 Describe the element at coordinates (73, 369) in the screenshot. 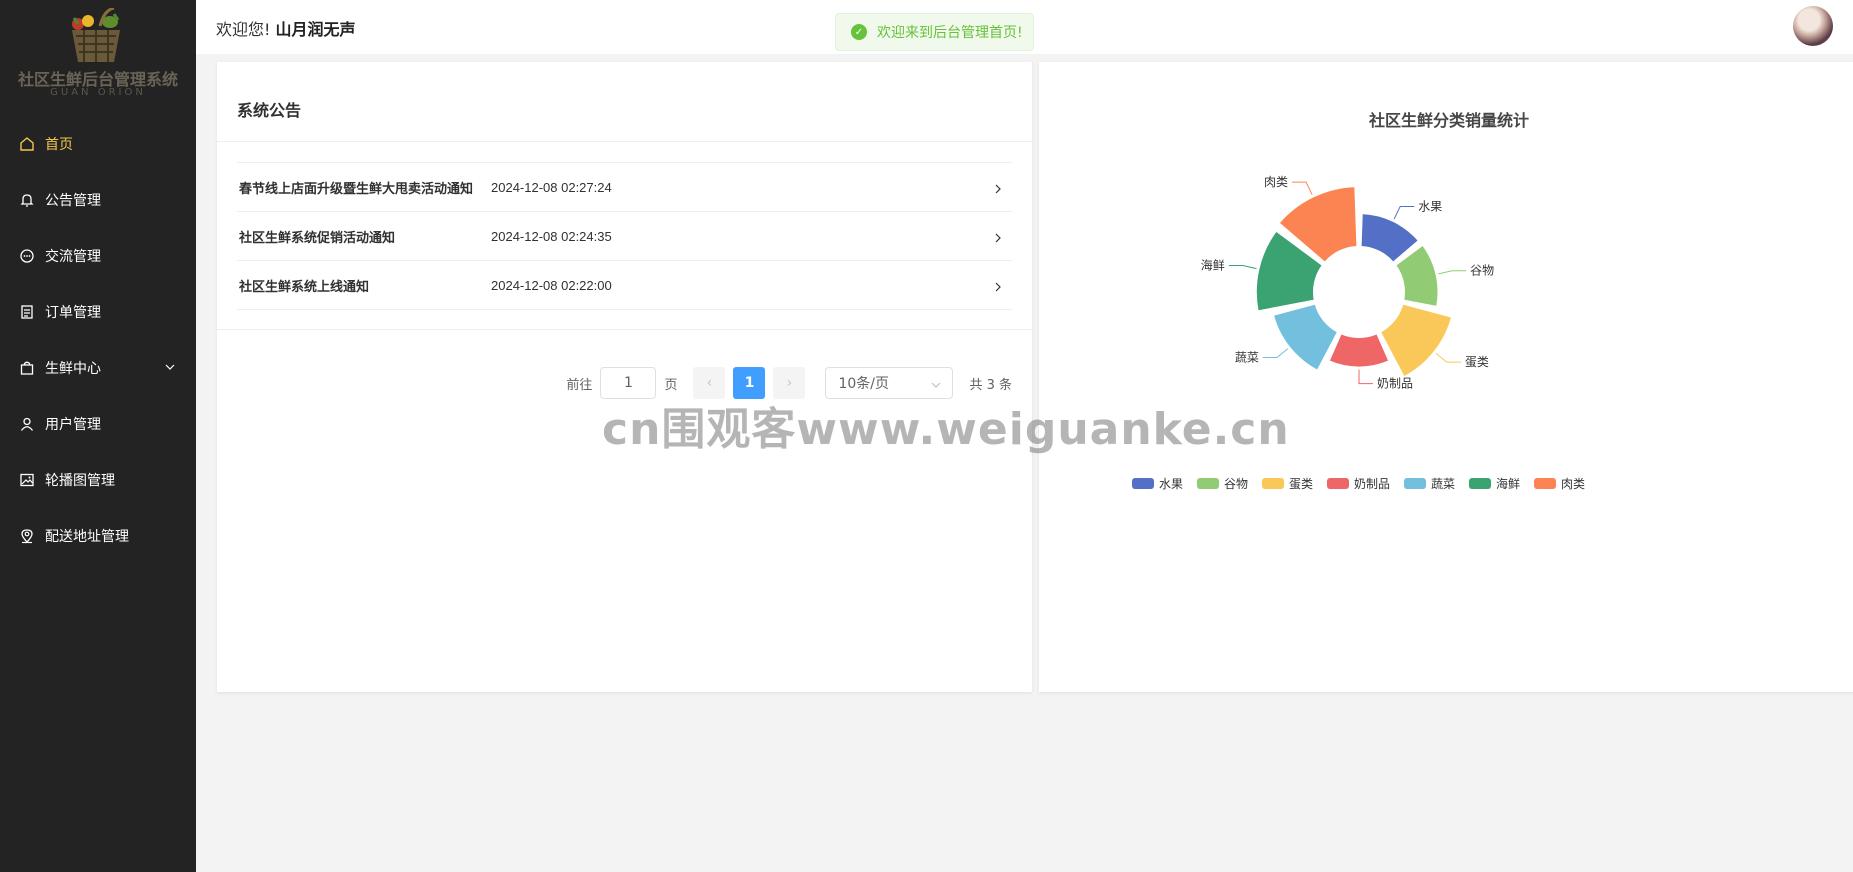

I see `sidebar-item-label: 生鲜中心` at that location.